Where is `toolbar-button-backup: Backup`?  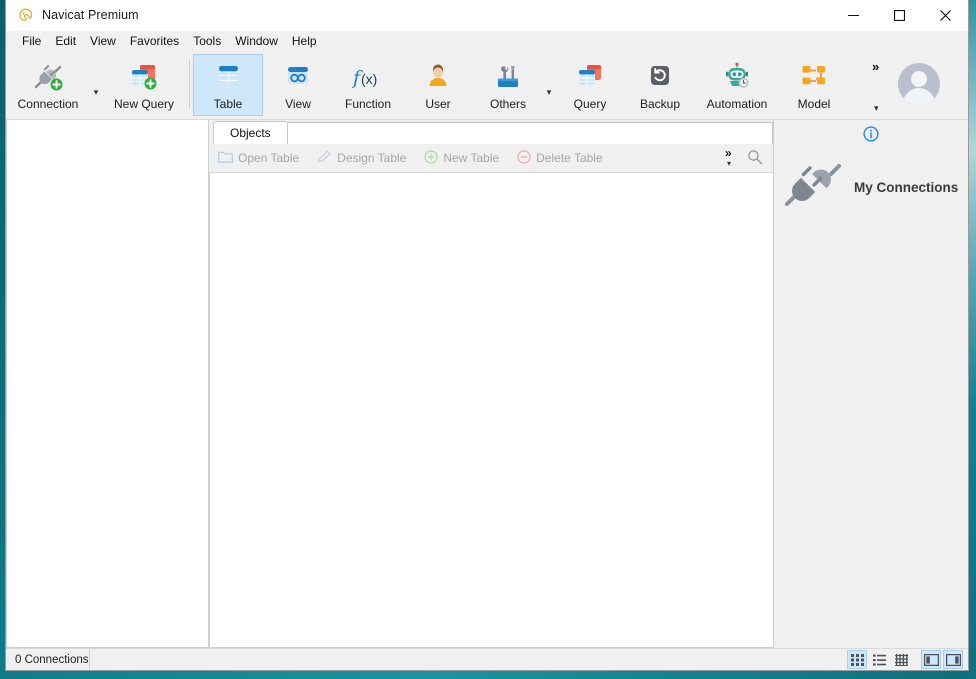 toolbar-button-backup: Backup is located at coordinates (660, 85).